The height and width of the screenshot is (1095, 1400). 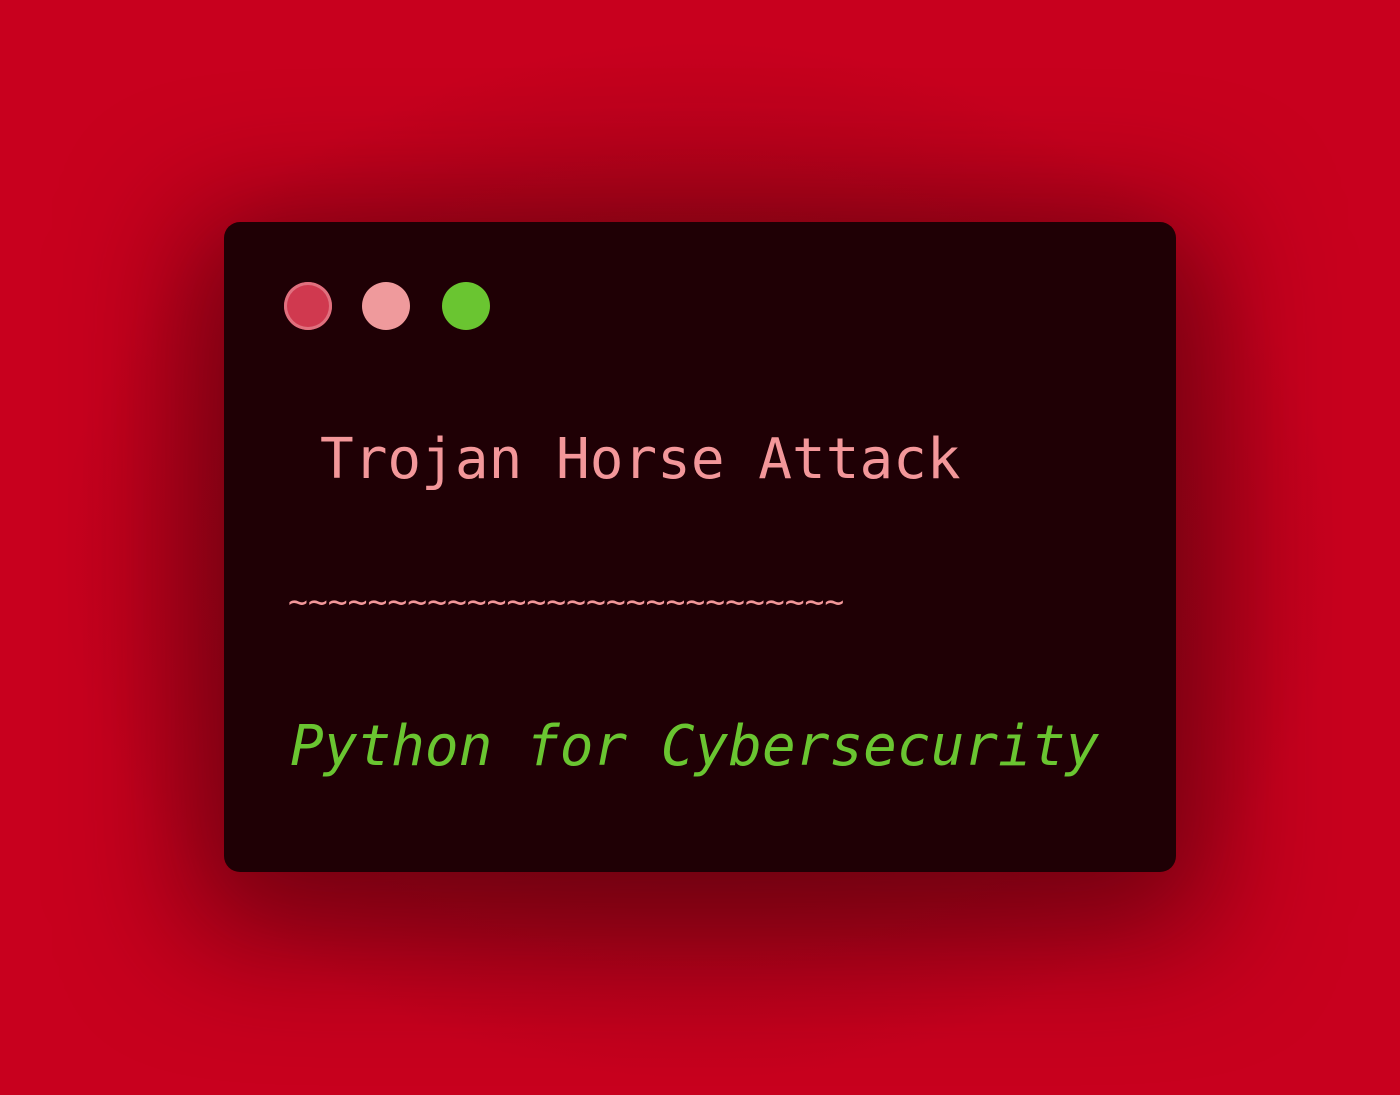 What do you see at coordinates (466, 306) in the screenshot?
I see `maximize-dot-icon` at bounding box center [466, 306].